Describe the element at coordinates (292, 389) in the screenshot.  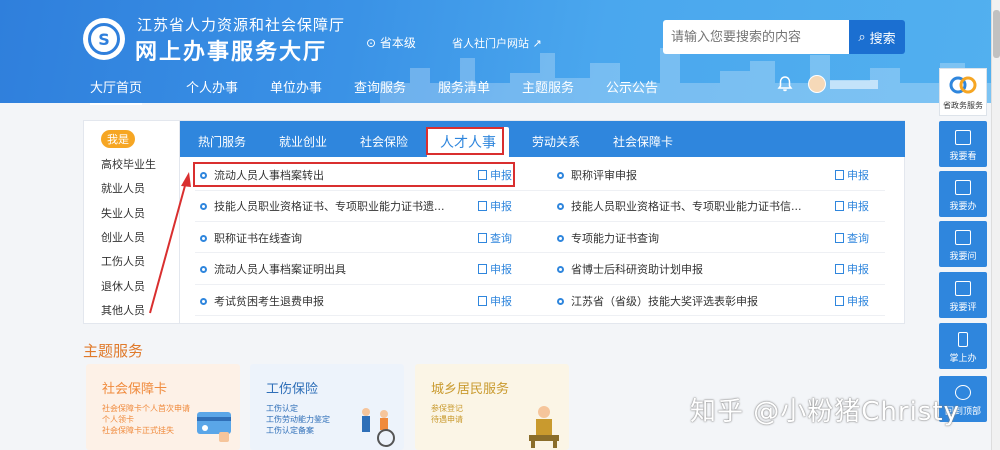
I see `topic-card-title: 工伤保险` at that location.